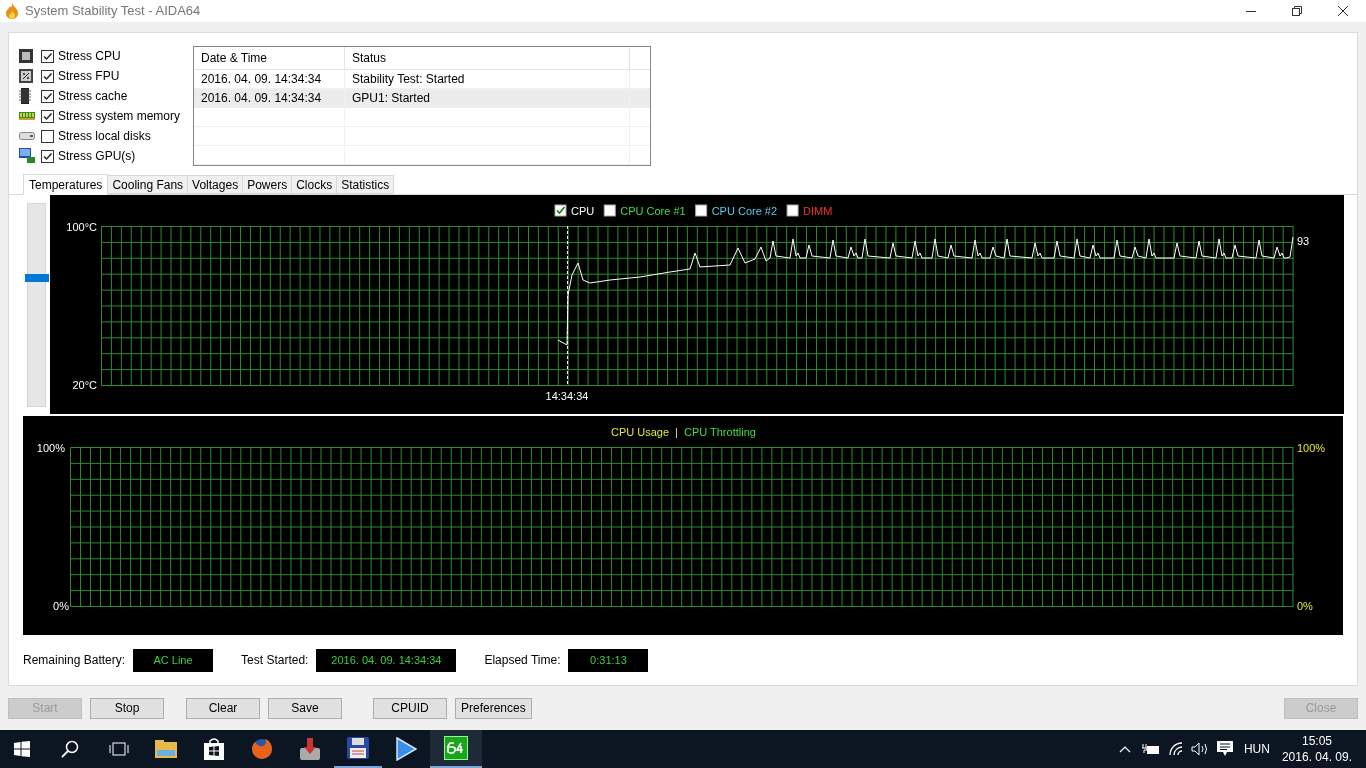 The height and width of the screenshot is (768, 1366). Describe the element at coordinates (119, 749) in the screenshot. I see `task-view-icon` at that location.